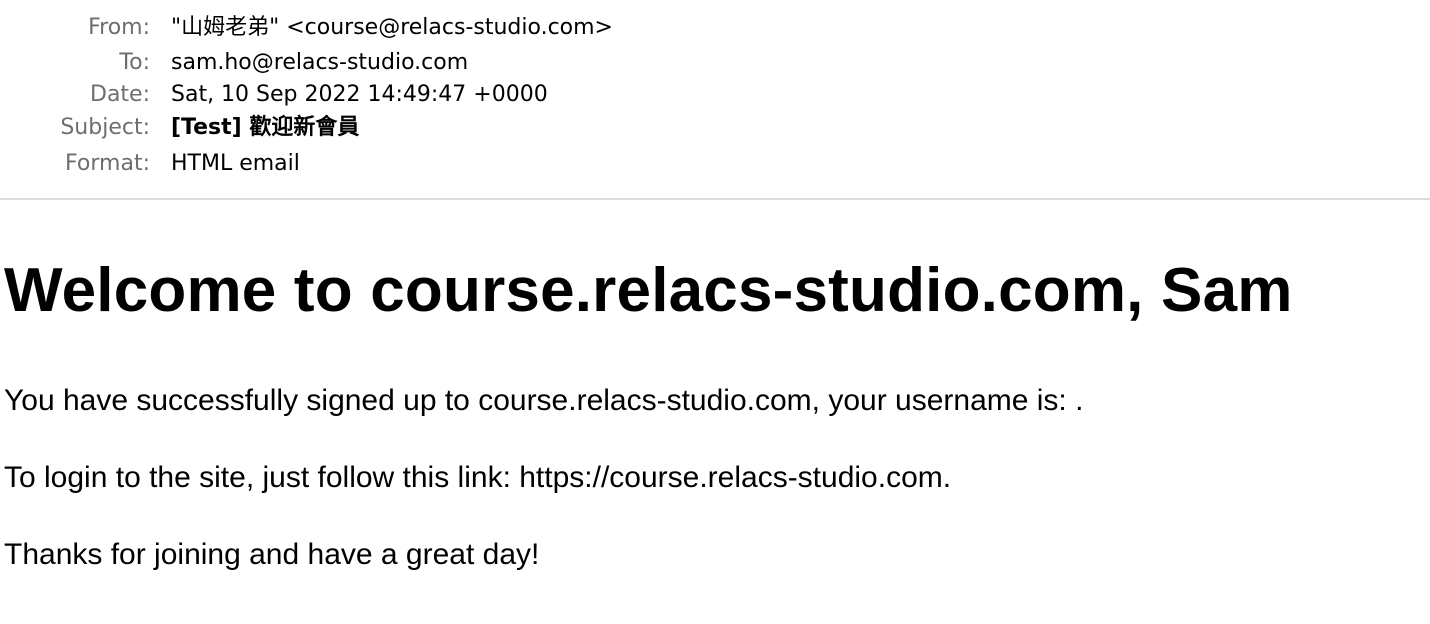  What do you see at coordinates (235, 163) in the screenshot?
I see `format-value: HTML email` at bounding box center [235, 163].